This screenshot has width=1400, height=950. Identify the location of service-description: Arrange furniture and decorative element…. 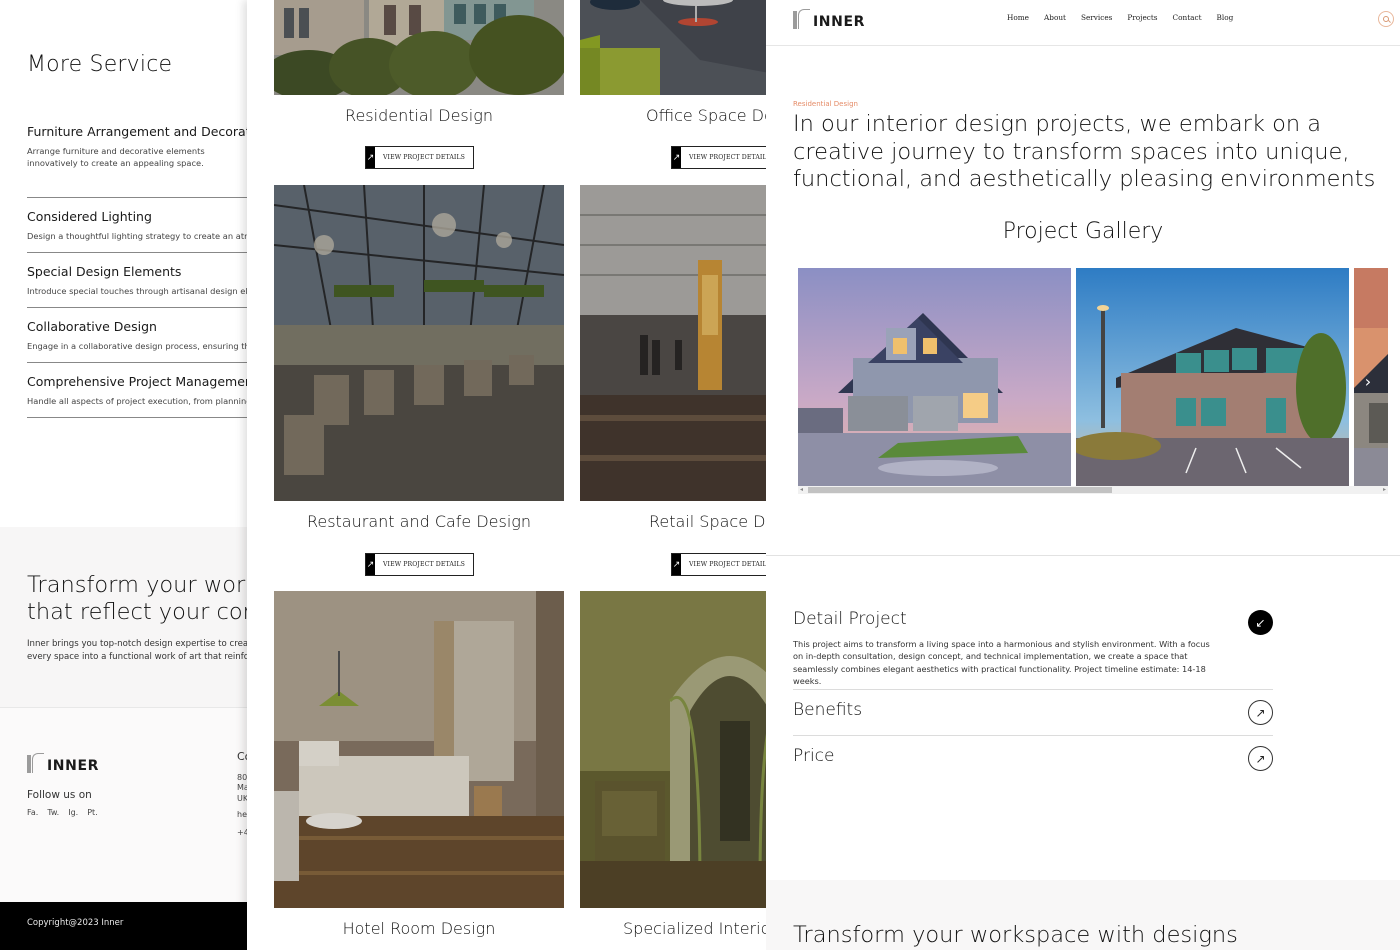
(116, 157).